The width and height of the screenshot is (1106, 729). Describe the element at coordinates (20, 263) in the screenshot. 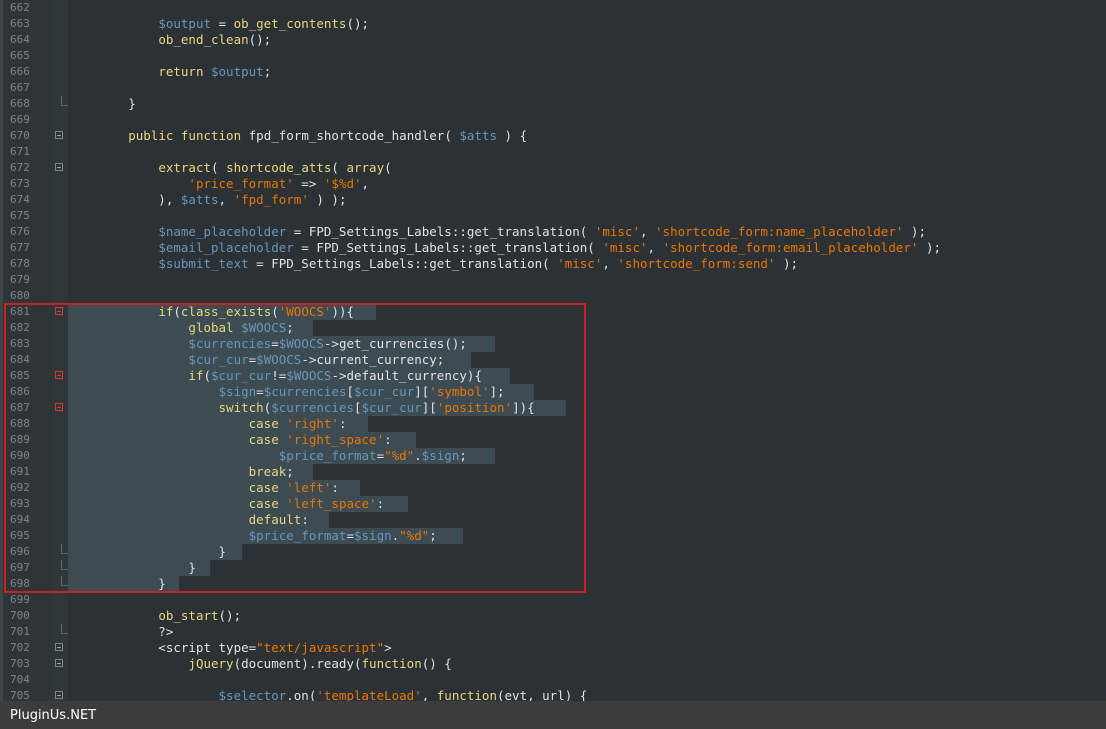

I see `line-number: 678` at that location.